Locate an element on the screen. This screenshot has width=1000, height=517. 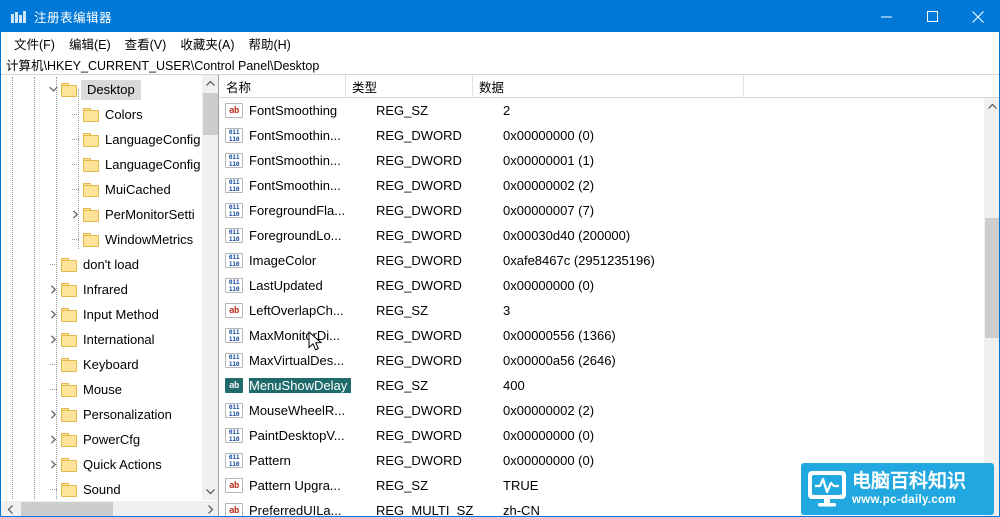
tree-scroll-thumb is located at coordinates (210, 114).